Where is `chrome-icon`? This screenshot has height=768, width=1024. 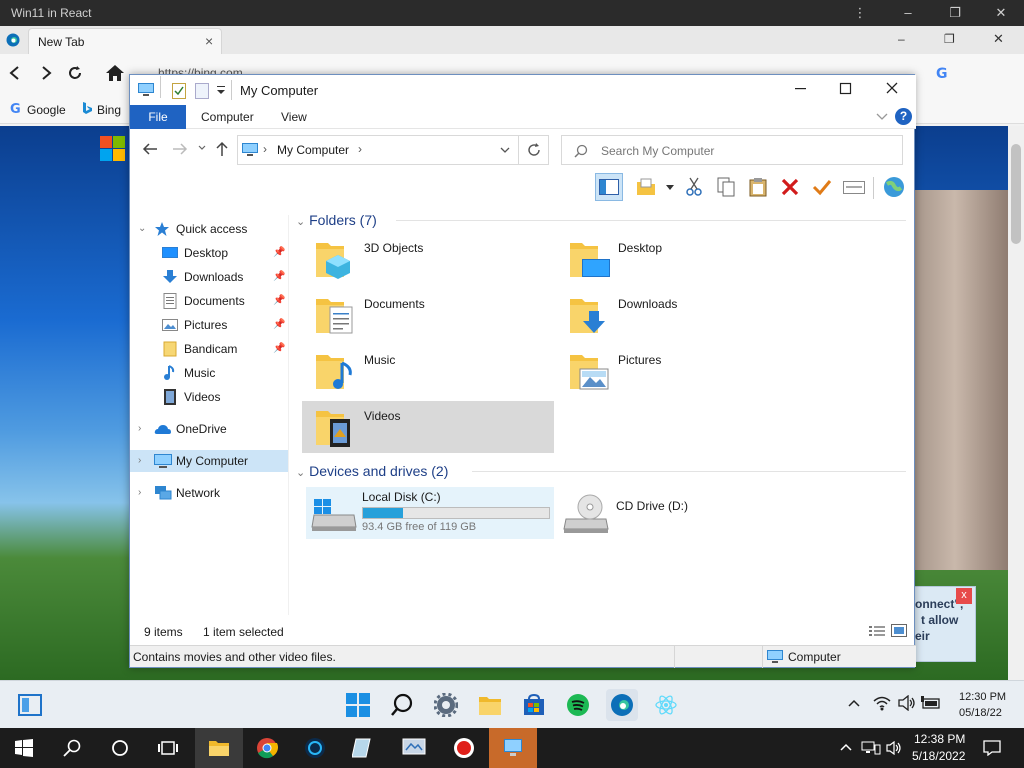
chrome-icon is located at coordinates (267, 748).